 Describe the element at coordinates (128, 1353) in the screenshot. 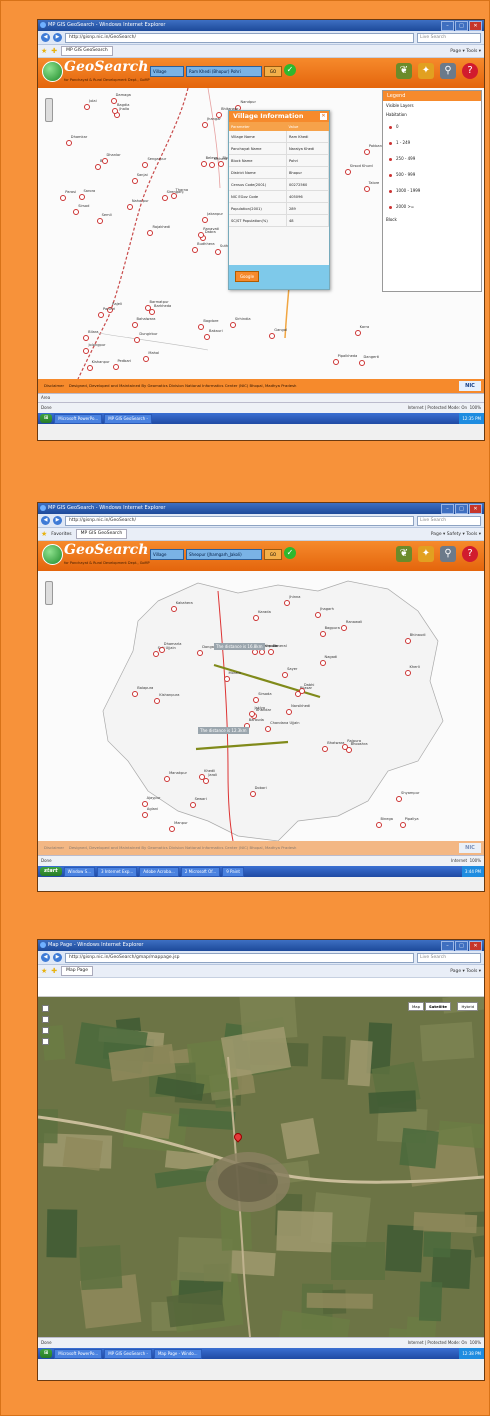

I see `taskbar-item: MP GIS GeoSearch -` at that location.